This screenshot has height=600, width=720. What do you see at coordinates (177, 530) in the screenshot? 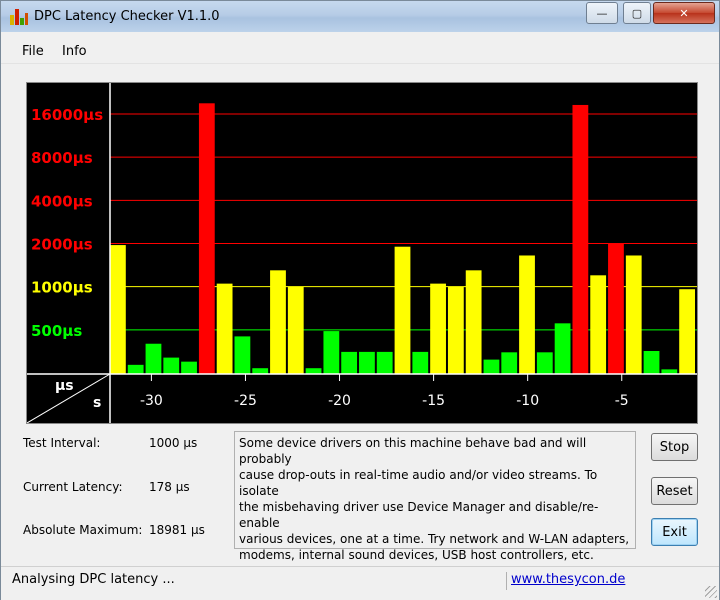
I see `absolute-maximum-value: 18981 µs` at bounding box center [177, 530].